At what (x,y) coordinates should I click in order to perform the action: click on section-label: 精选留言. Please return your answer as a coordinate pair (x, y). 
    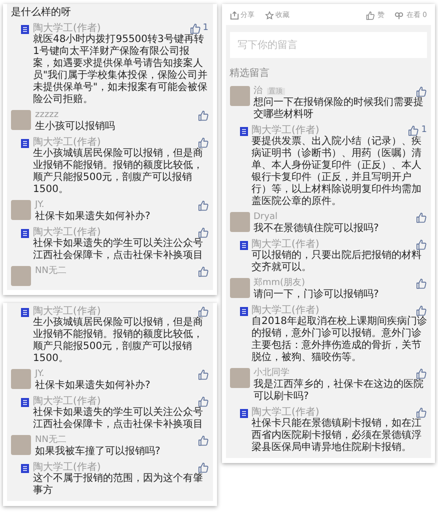
    Looking at the image, I should click on (250, 73).